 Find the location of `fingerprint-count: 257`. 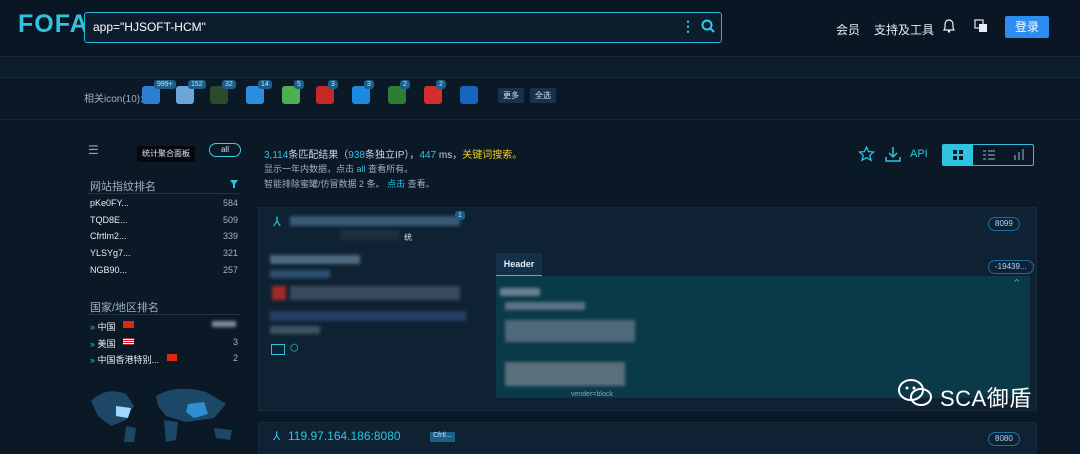

fingerprint-count: 257 is located at coordinates (230, 270).